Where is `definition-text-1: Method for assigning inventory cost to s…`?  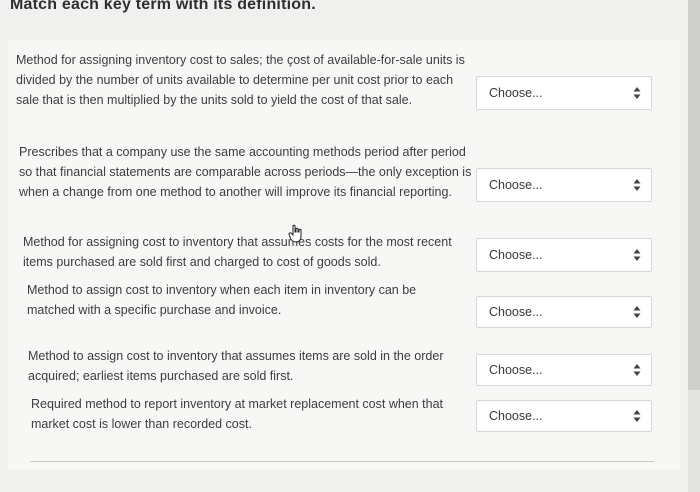 definition-text-1: Method for assigning inventory cost to s… is located at coordinates (240, 80).